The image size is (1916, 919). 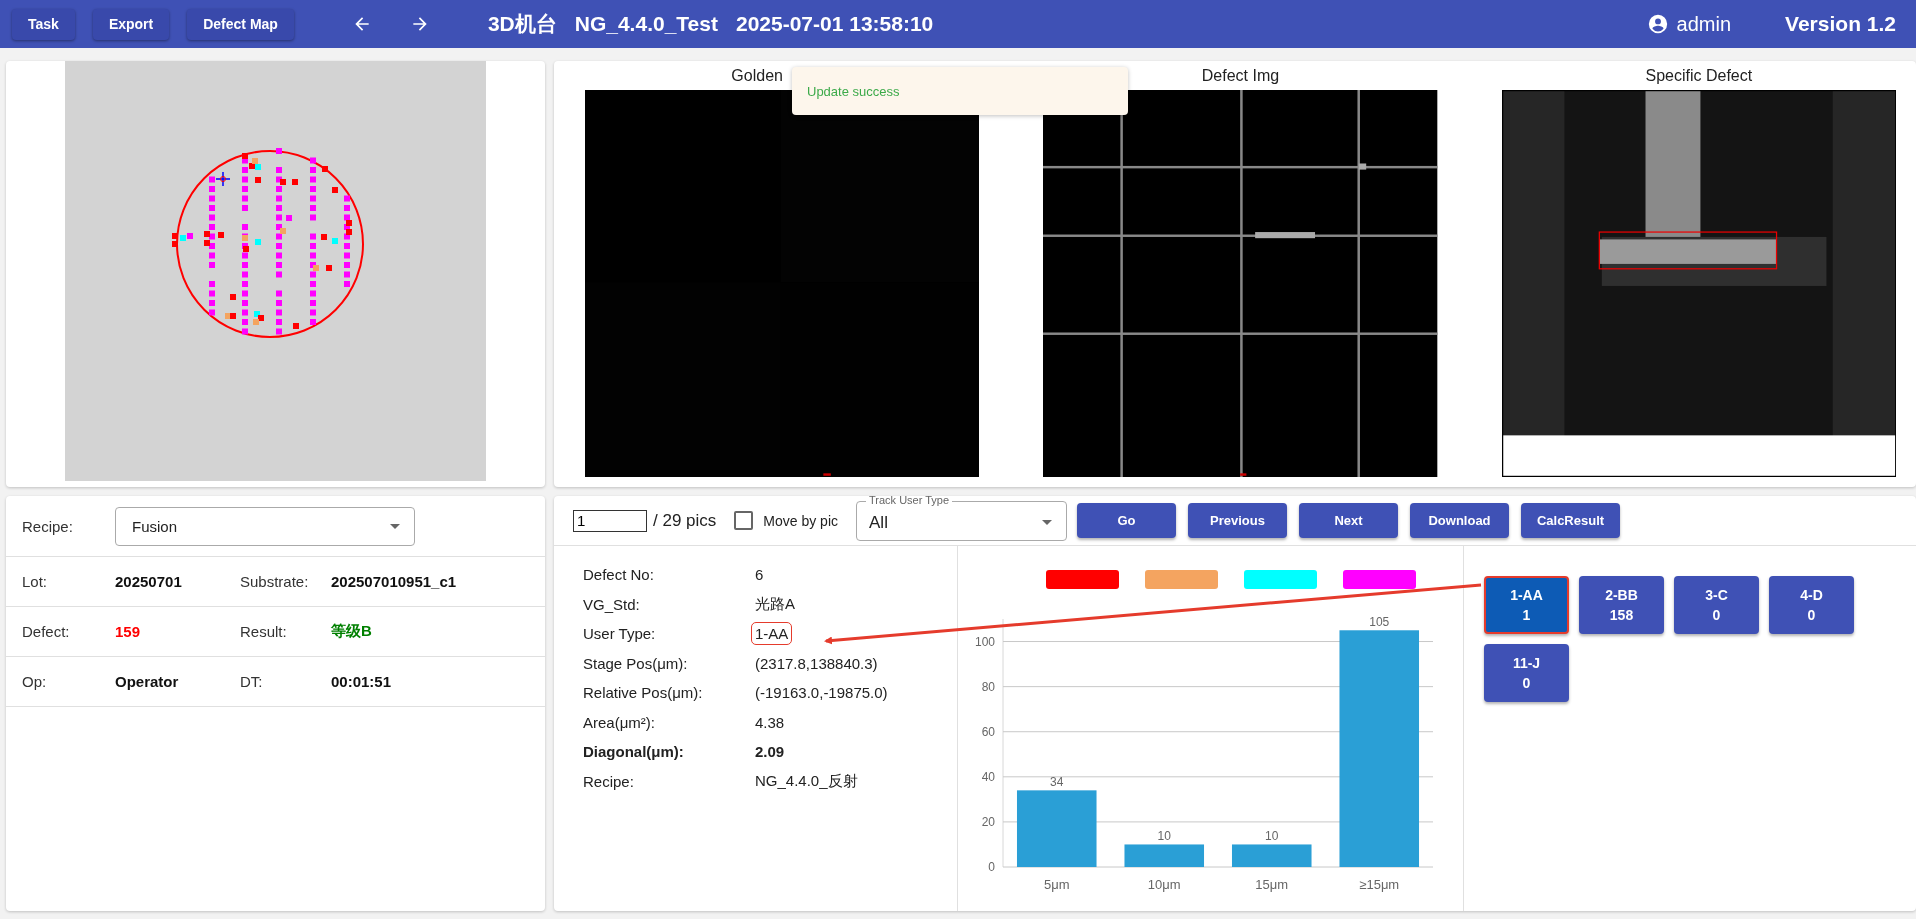 What do you see at coordinates (1056, 884) in the screenshot?
I see `x-tick-label: 5μm` at bounding box center [1056, 884].